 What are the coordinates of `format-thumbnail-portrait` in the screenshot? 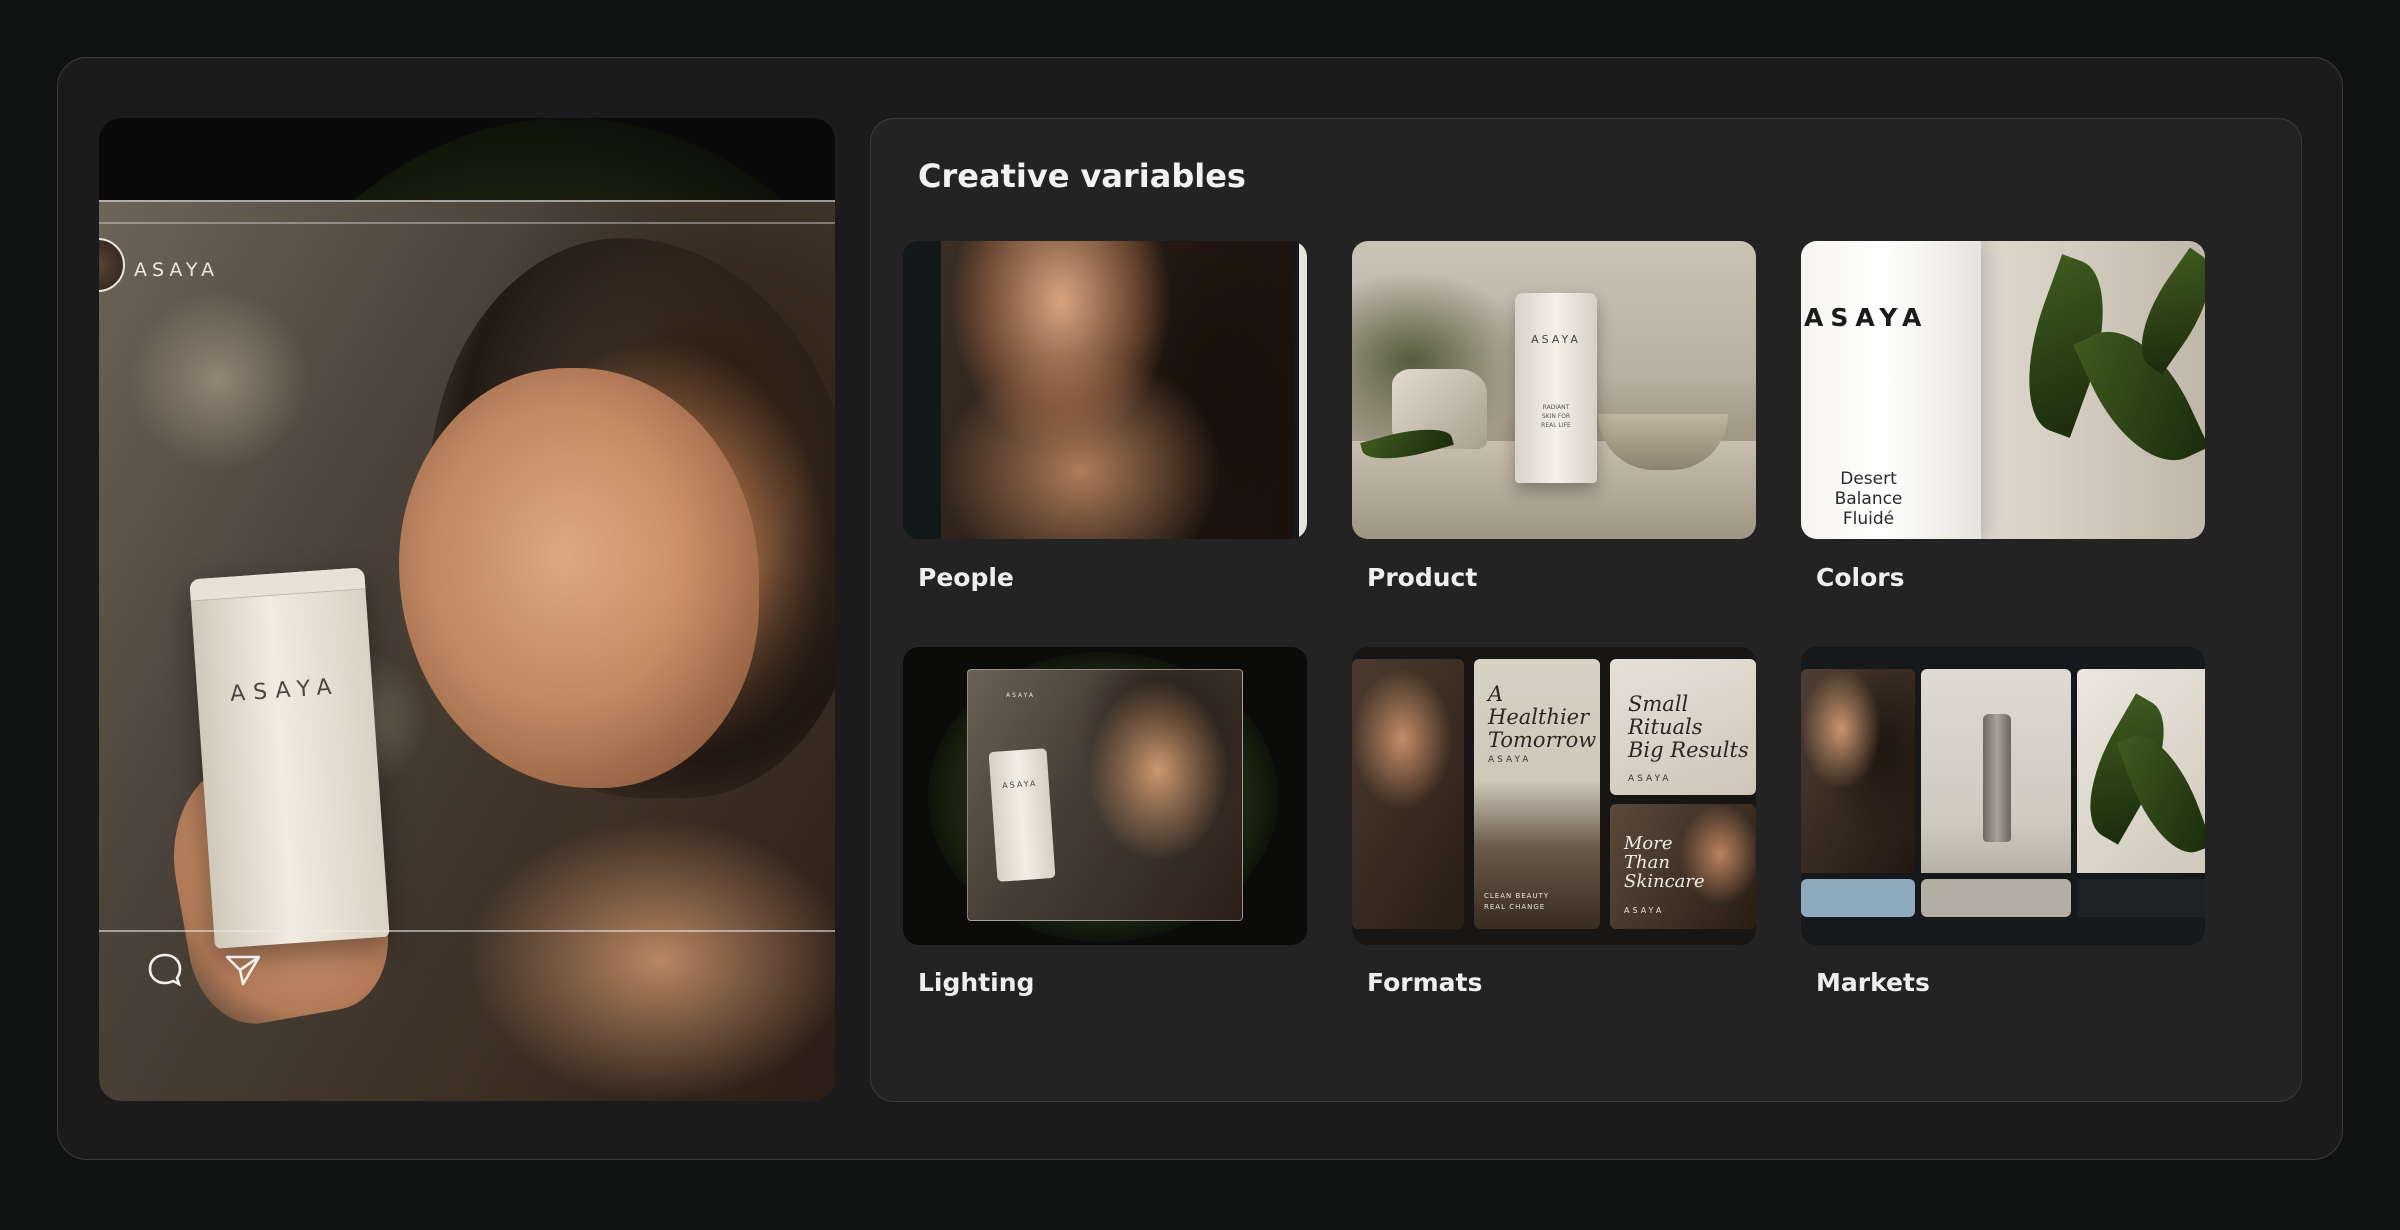 It's located at (1408, 794).